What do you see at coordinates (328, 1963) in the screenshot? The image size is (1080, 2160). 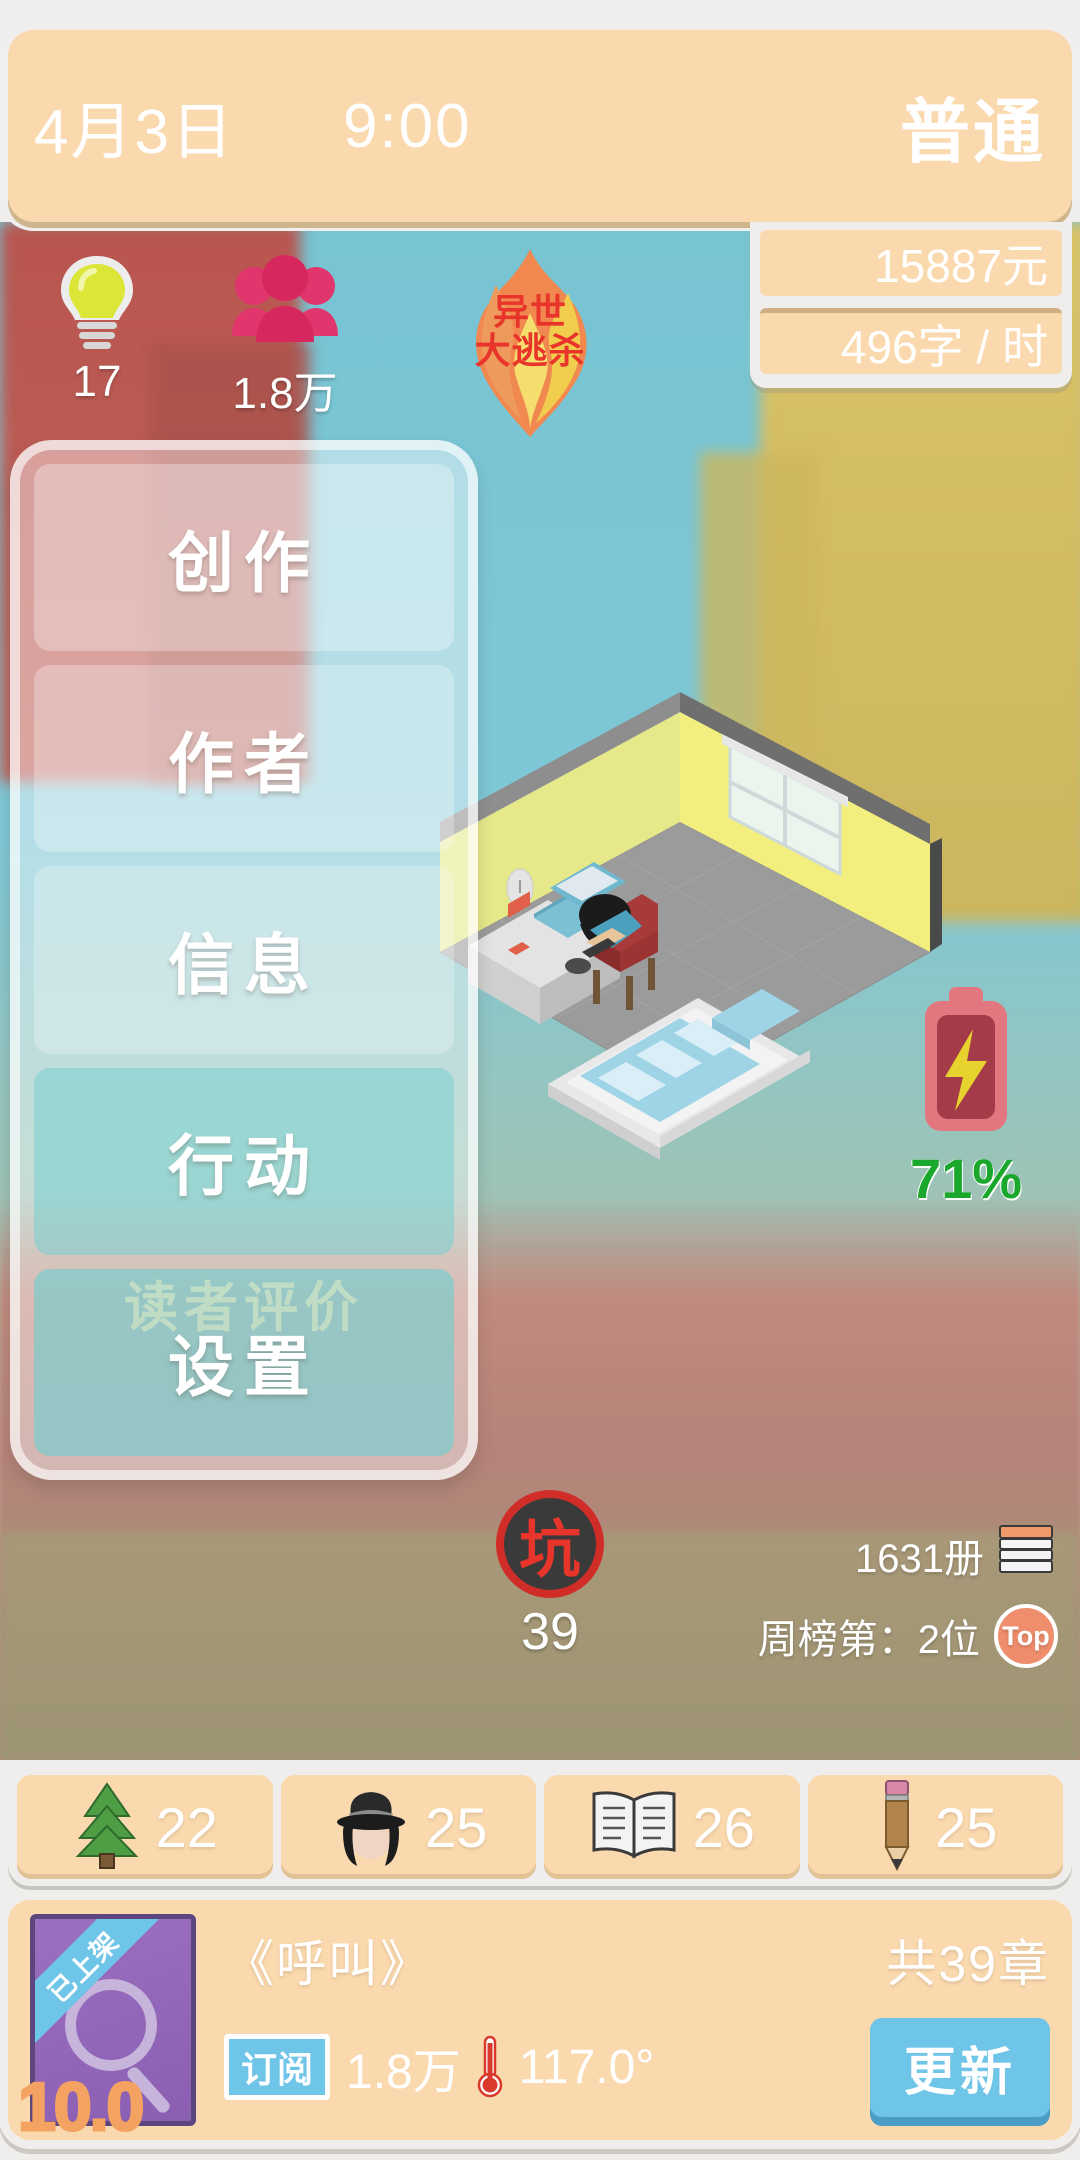 I see `book-title: 《呼叫》` at bounding box center [328, 1963].